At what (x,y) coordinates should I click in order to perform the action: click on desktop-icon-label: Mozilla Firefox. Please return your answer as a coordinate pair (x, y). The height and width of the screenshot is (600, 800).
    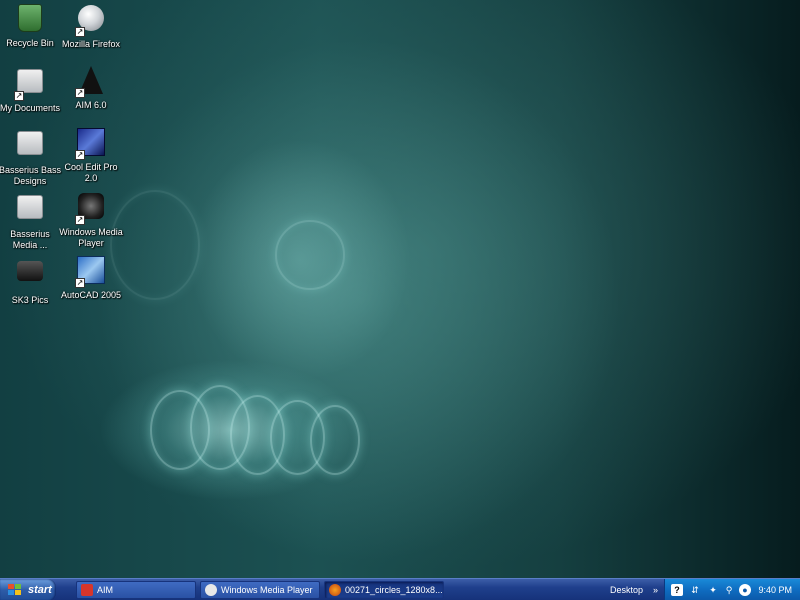
    Looking at the image, I should click on (90, 44).